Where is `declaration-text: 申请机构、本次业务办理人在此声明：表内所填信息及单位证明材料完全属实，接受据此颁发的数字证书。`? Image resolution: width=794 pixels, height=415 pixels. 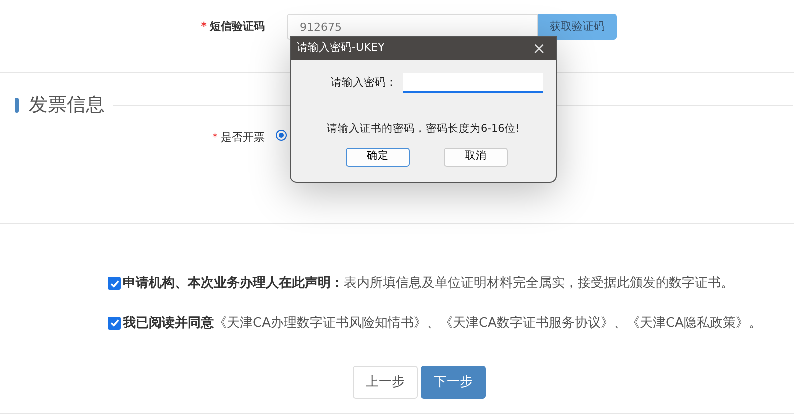 declaration-text: 申请机构、本次业务办理人在此声明：表内所填信息及单位证明材料完全属实，接受据此颁发的数字证书。 is located at coordinates (428, 284).